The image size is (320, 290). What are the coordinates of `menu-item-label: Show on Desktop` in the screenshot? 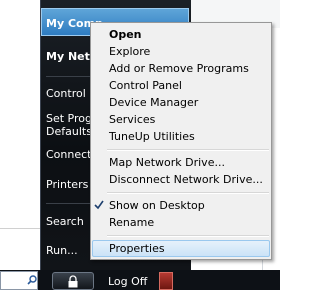 It's located at (157, 205).